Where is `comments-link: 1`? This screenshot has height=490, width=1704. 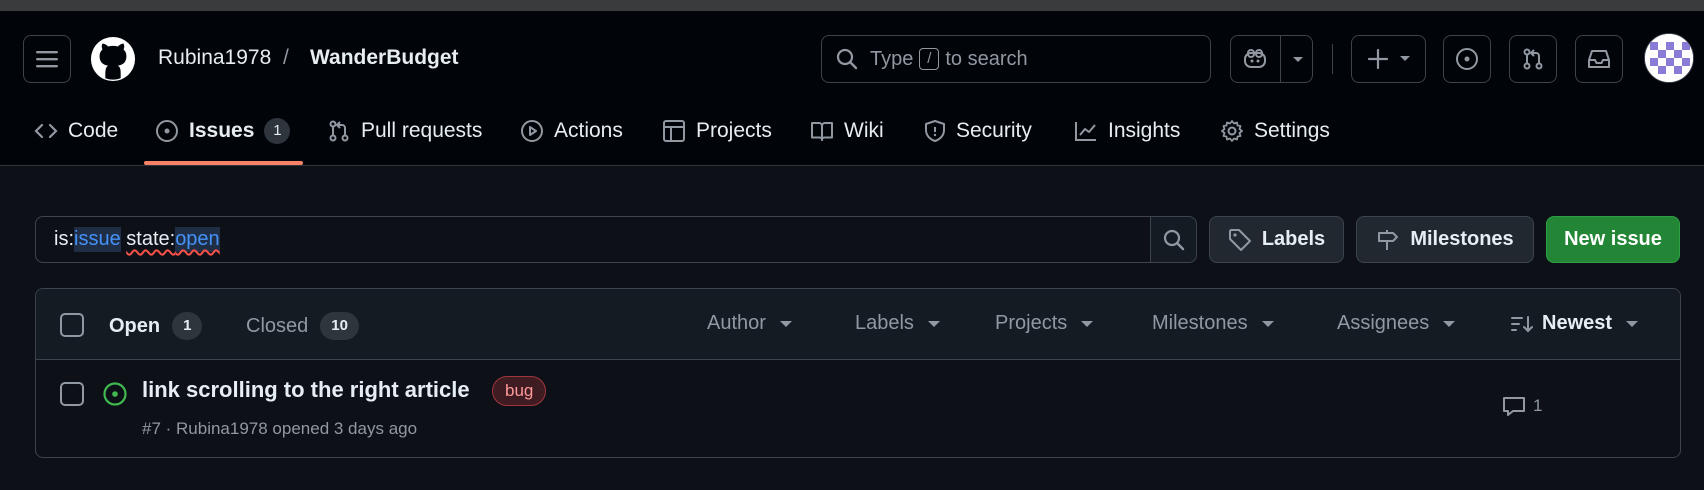 comments-link: 1 is located at coordinates (1522, 406).